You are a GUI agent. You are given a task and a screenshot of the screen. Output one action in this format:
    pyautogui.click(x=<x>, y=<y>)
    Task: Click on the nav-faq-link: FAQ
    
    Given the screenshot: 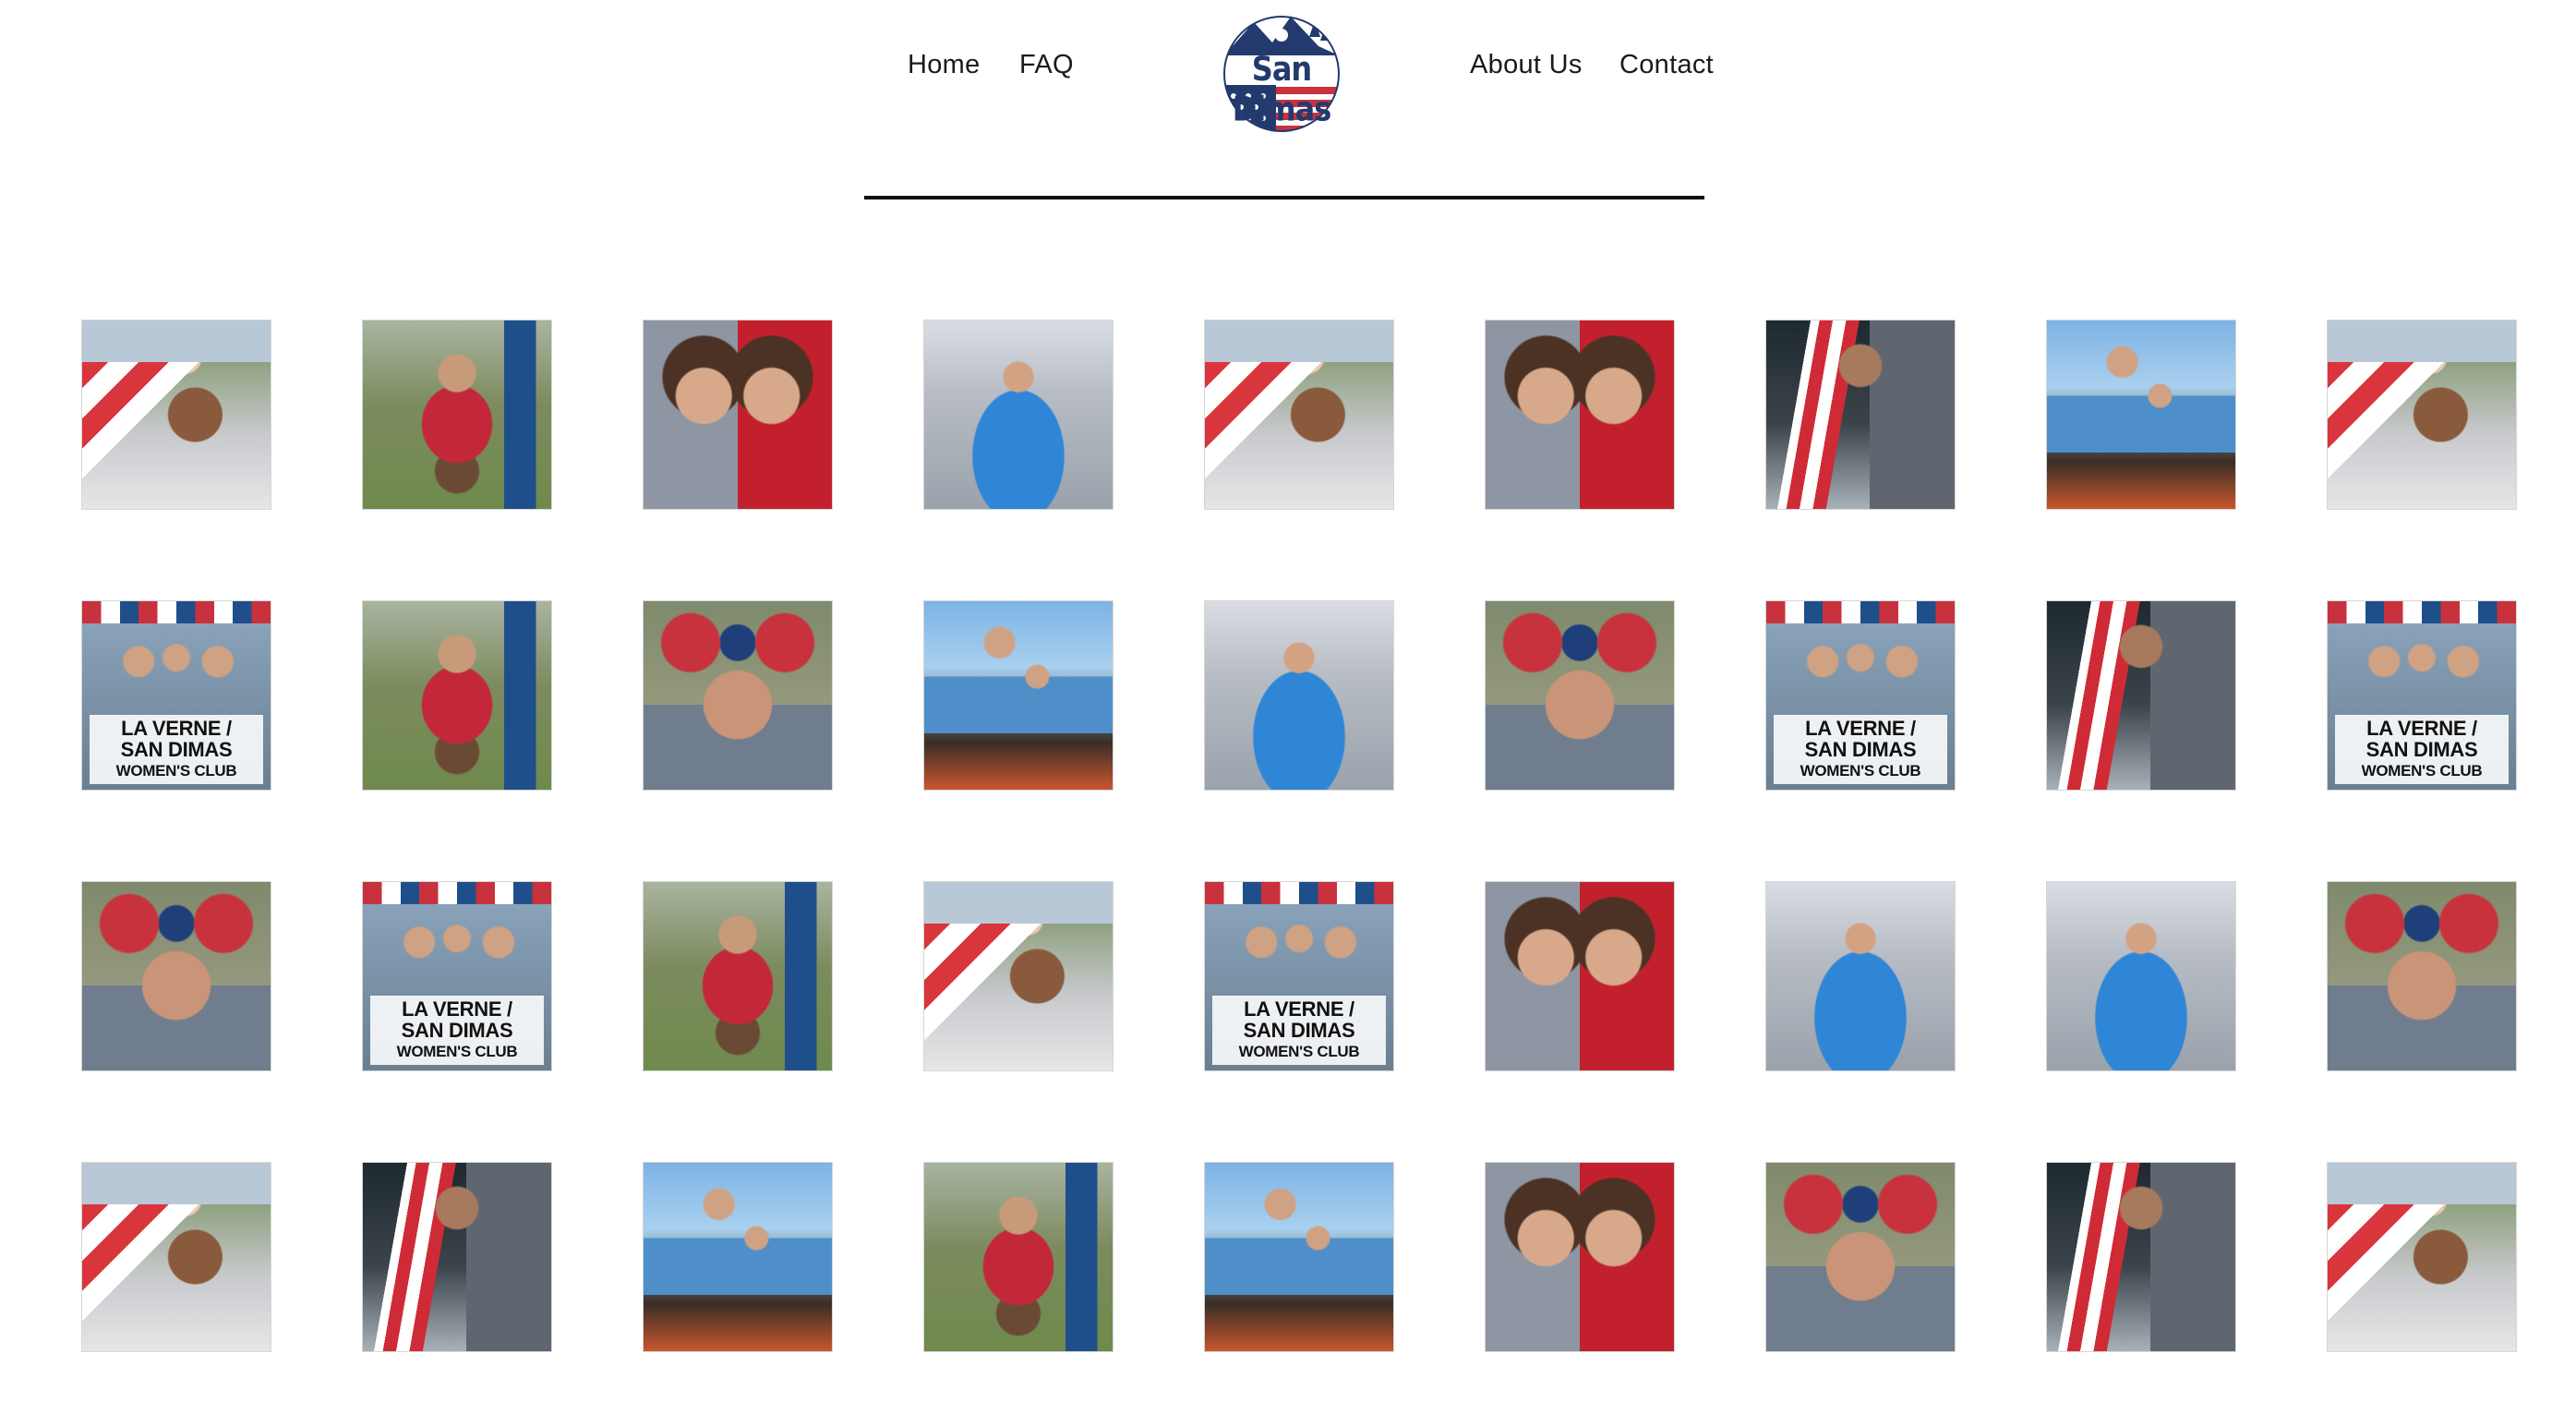 What is the action you would take?
    pyautogui.click(x=1046, y=65)
    